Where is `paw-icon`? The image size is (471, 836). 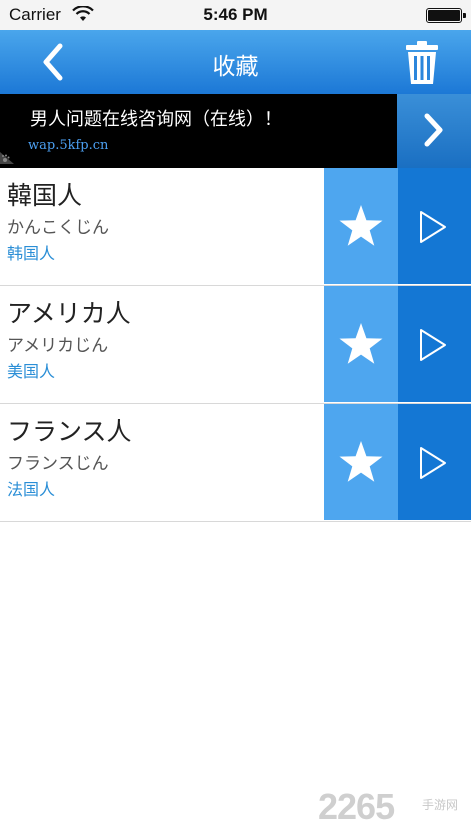
paw-icon is located at coordinates (7, 158).